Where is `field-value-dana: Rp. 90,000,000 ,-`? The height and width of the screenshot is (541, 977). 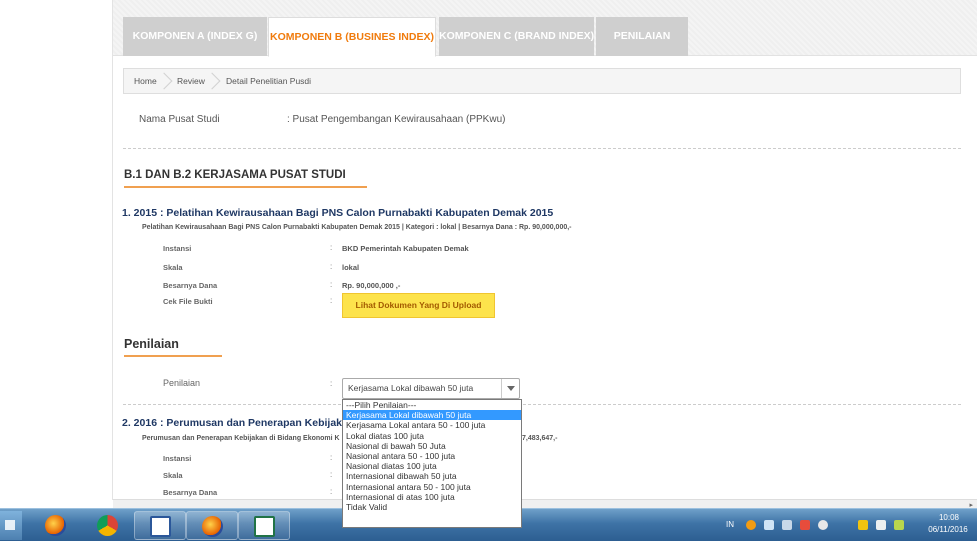
field-value-dana: Rp. 90,000,000 ,- is located at coordinates (371, 285).